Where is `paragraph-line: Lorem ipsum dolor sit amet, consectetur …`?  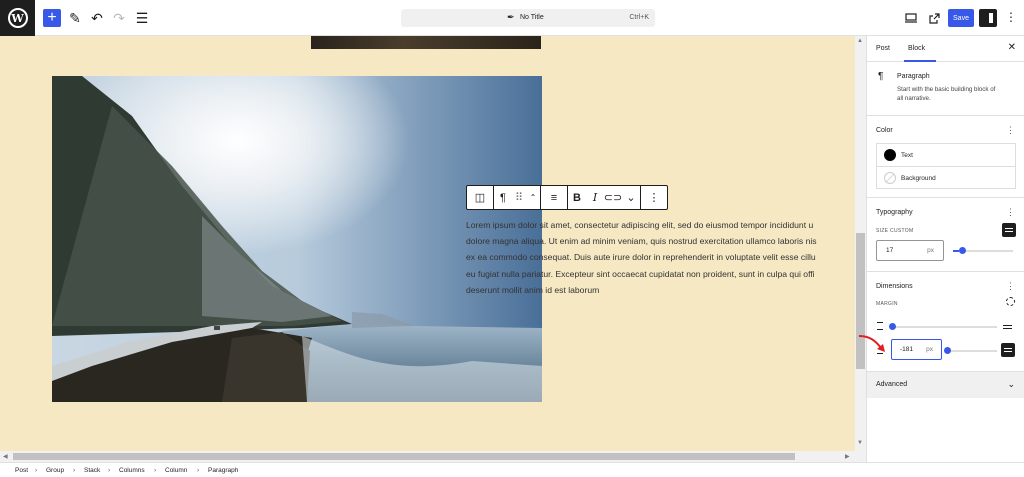
paragraph-line: Lorem ipsum dolor sit amet, consectetur … is located at coordinates (640, 225).